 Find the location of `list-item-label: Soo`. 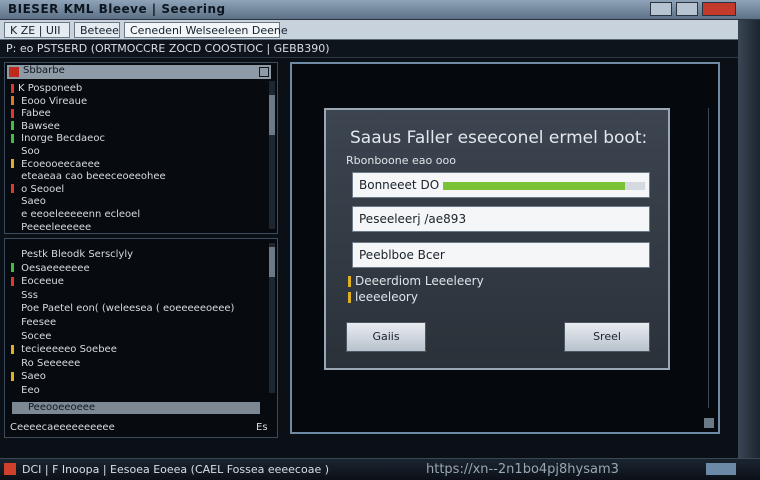

list-item-label: Soo is located at coordinates (29, 151).